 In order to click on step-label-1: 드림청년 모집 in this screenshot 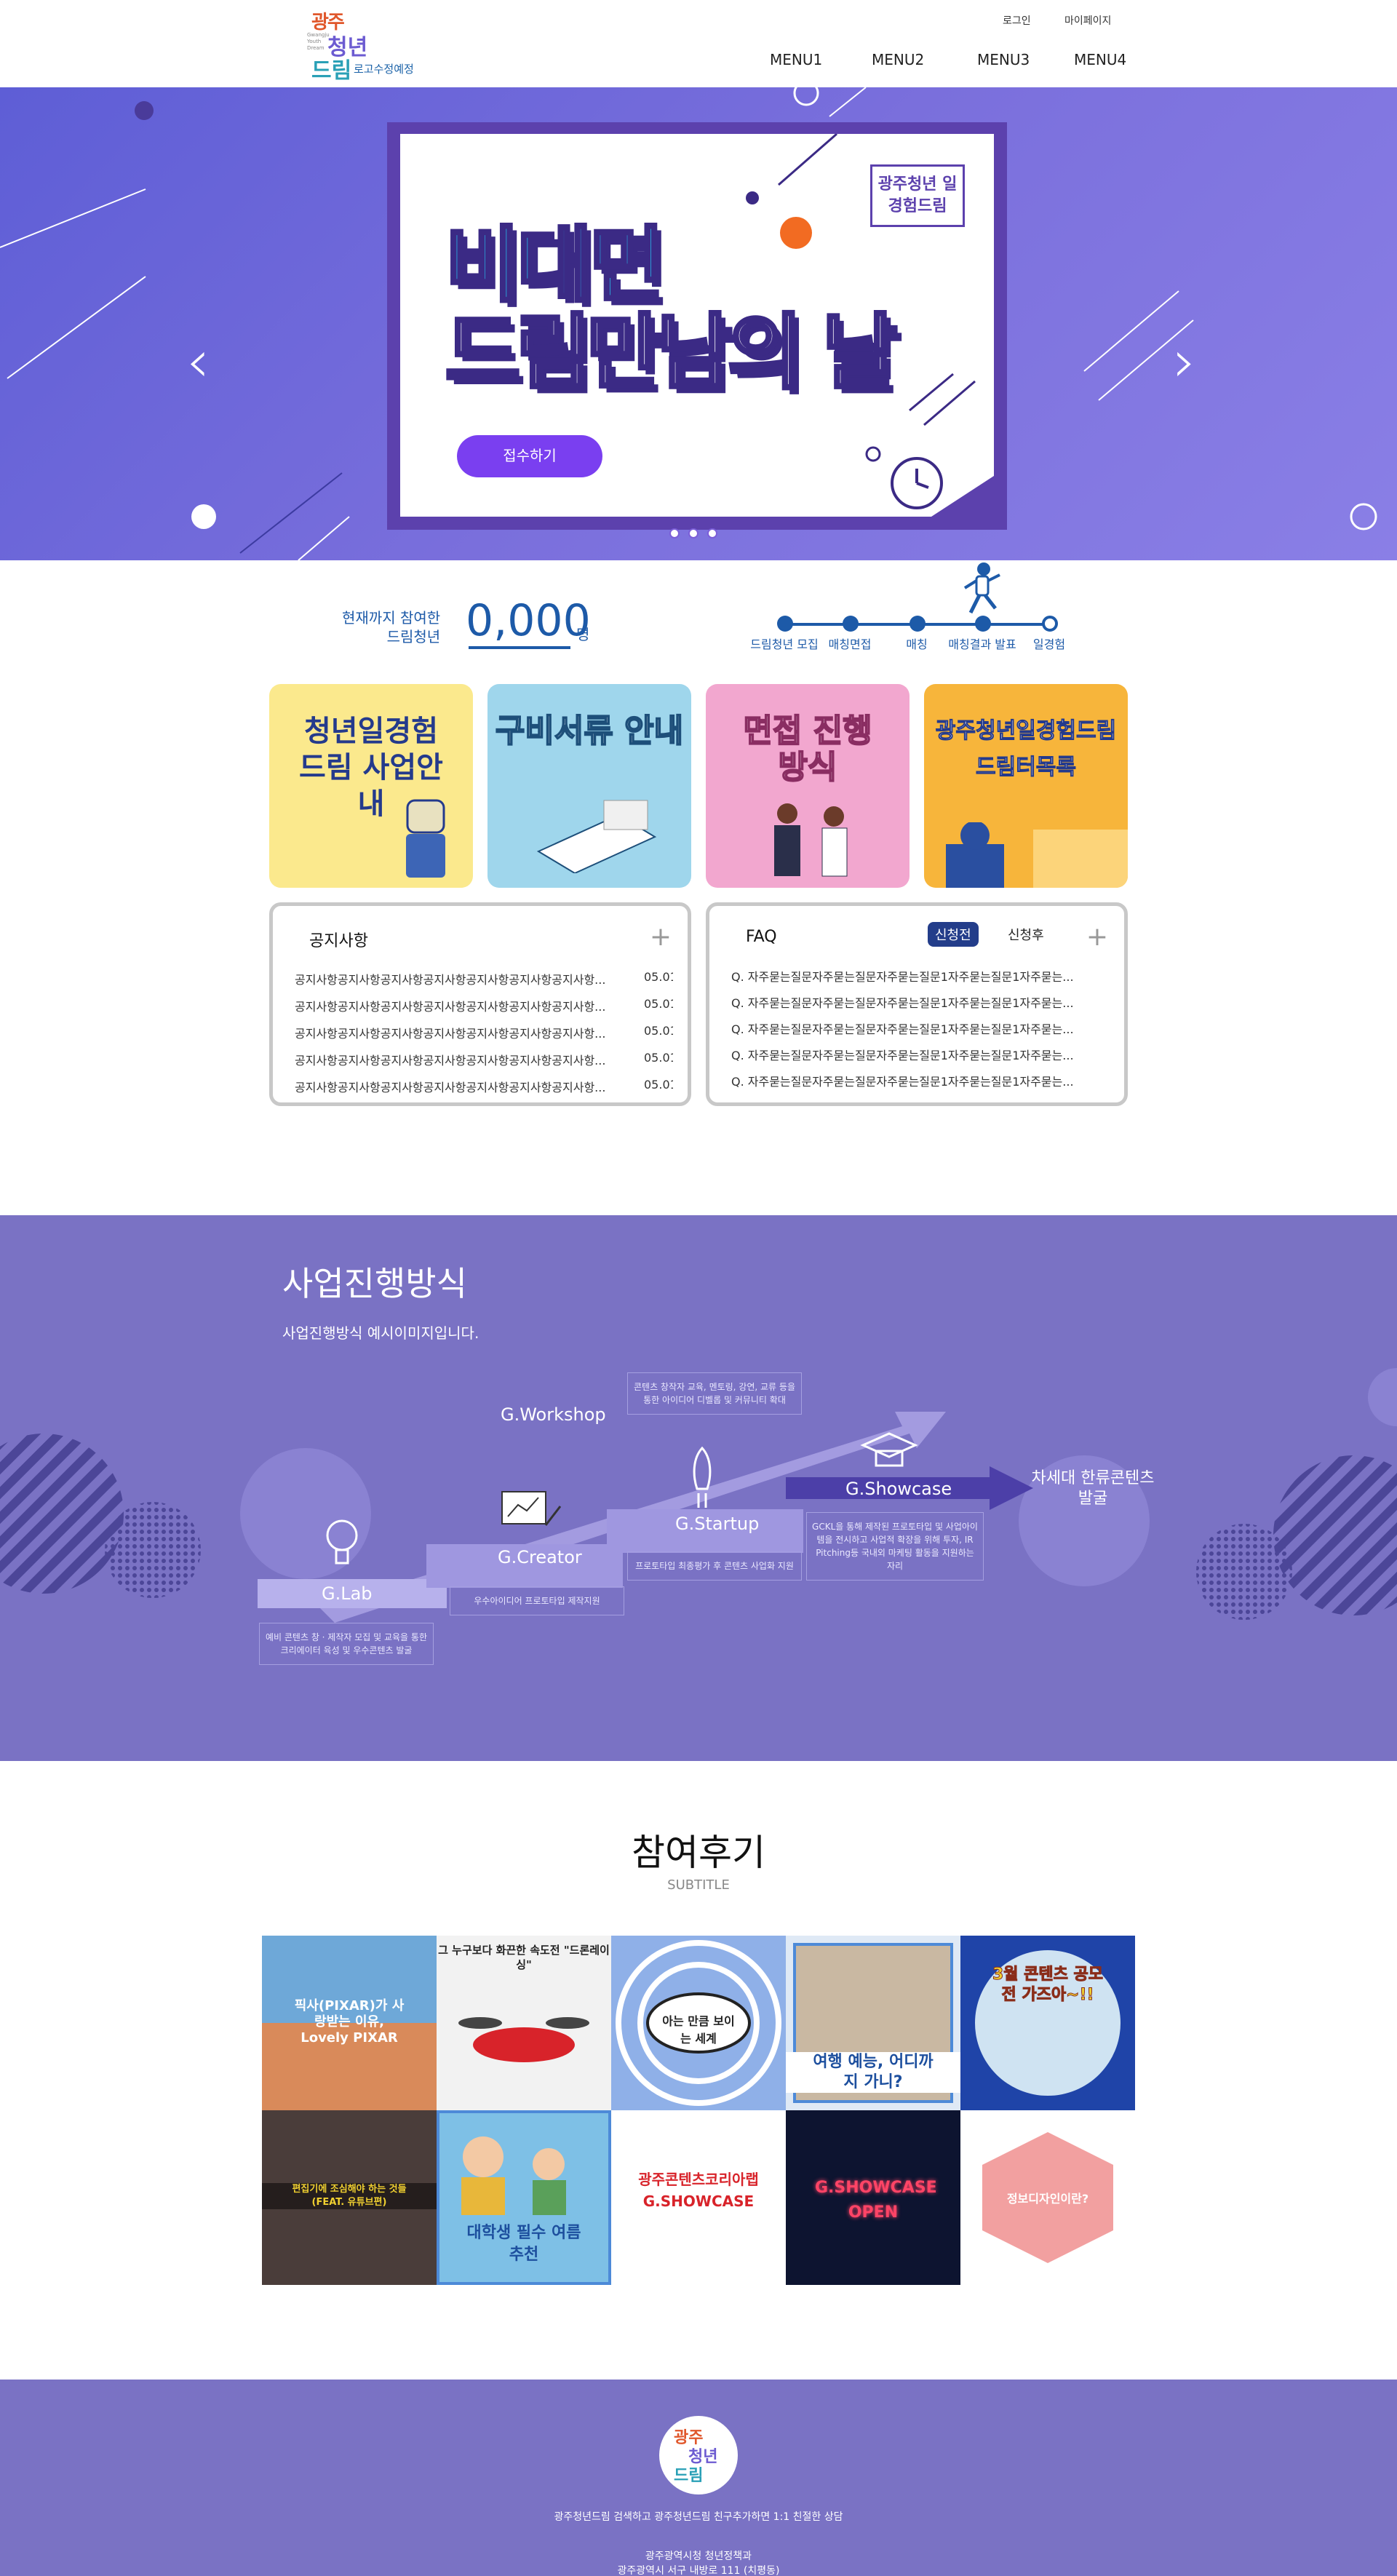, I will do `click(785, 644)`.